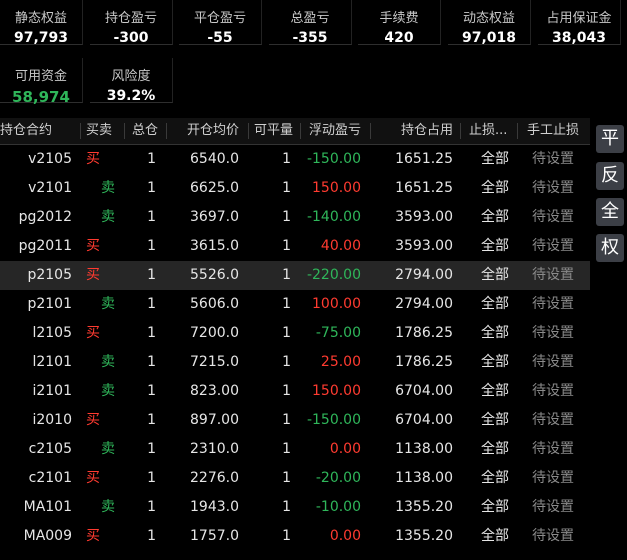  Describe the element at coordinates (295, 217) in the screenshot. I see `table-row: pg2012 卖 1 3697.0 1 -140.00 3593.00 全部 待设置` at that location.